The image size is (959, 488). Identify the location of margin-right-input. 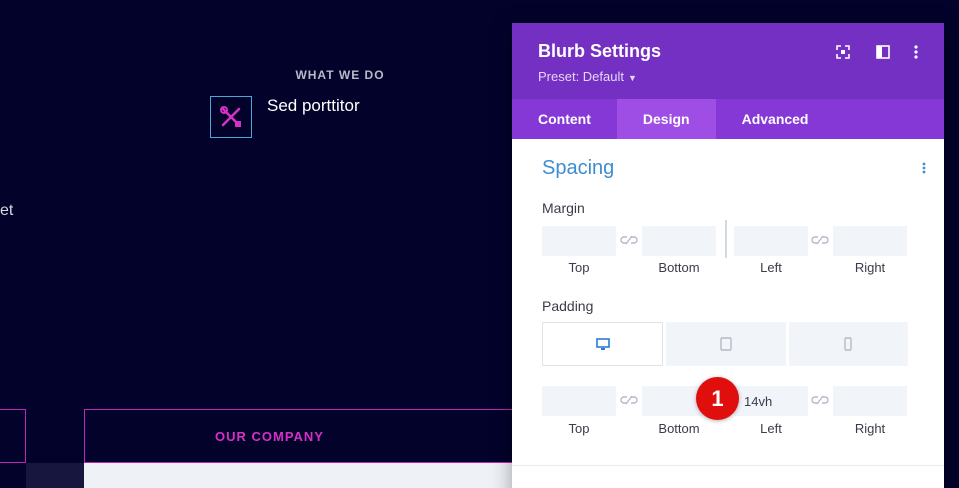
(870, 241).